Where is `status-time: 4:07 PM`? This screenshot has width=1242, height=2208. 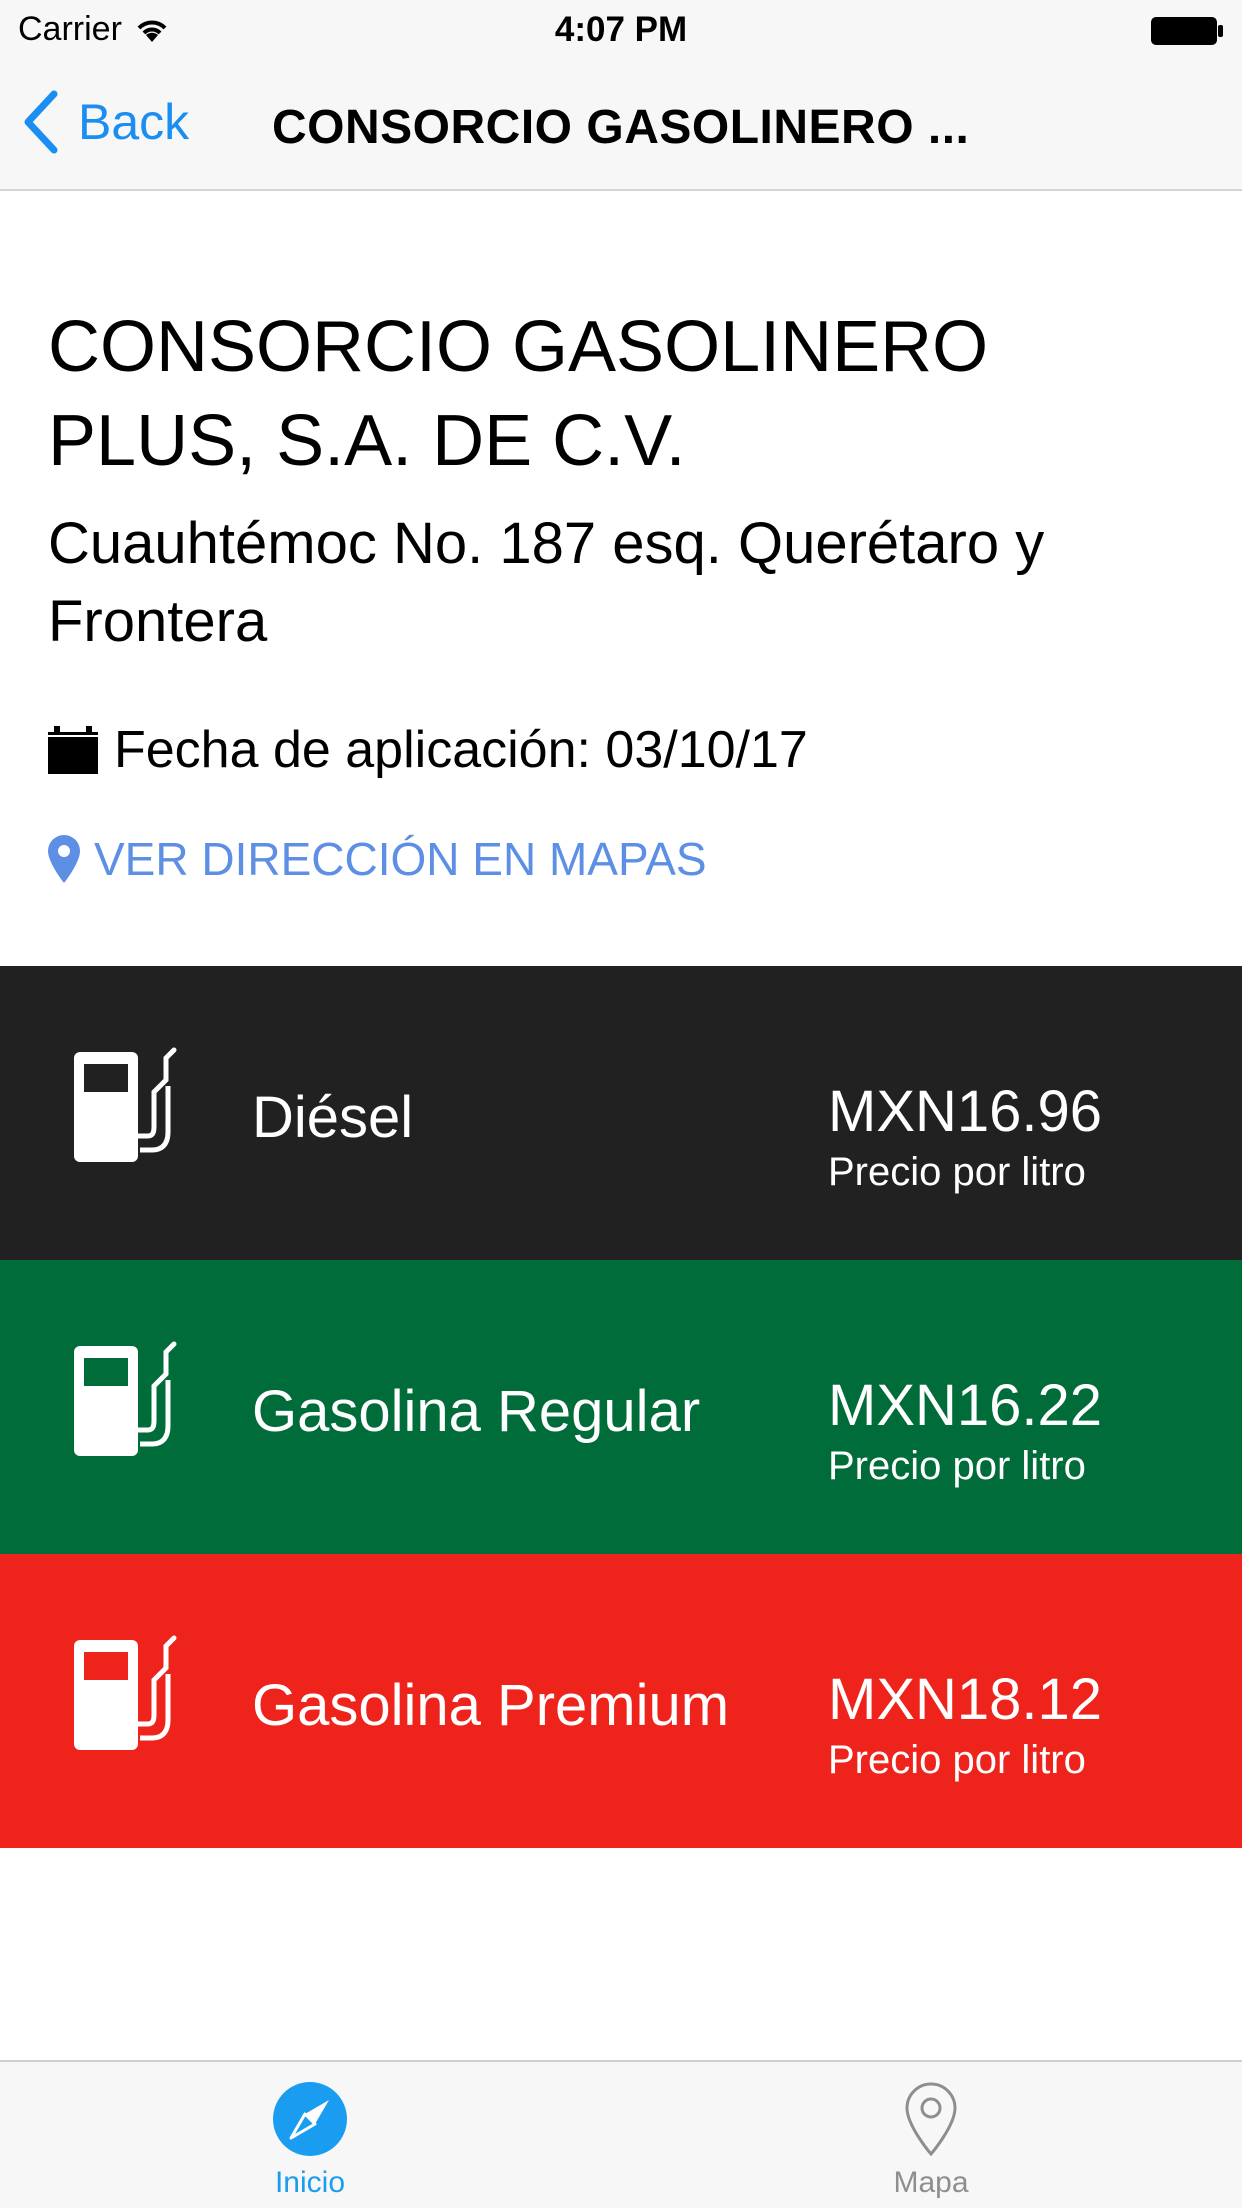 status-time: 4:07 PM is located at coordinates (621, 29).